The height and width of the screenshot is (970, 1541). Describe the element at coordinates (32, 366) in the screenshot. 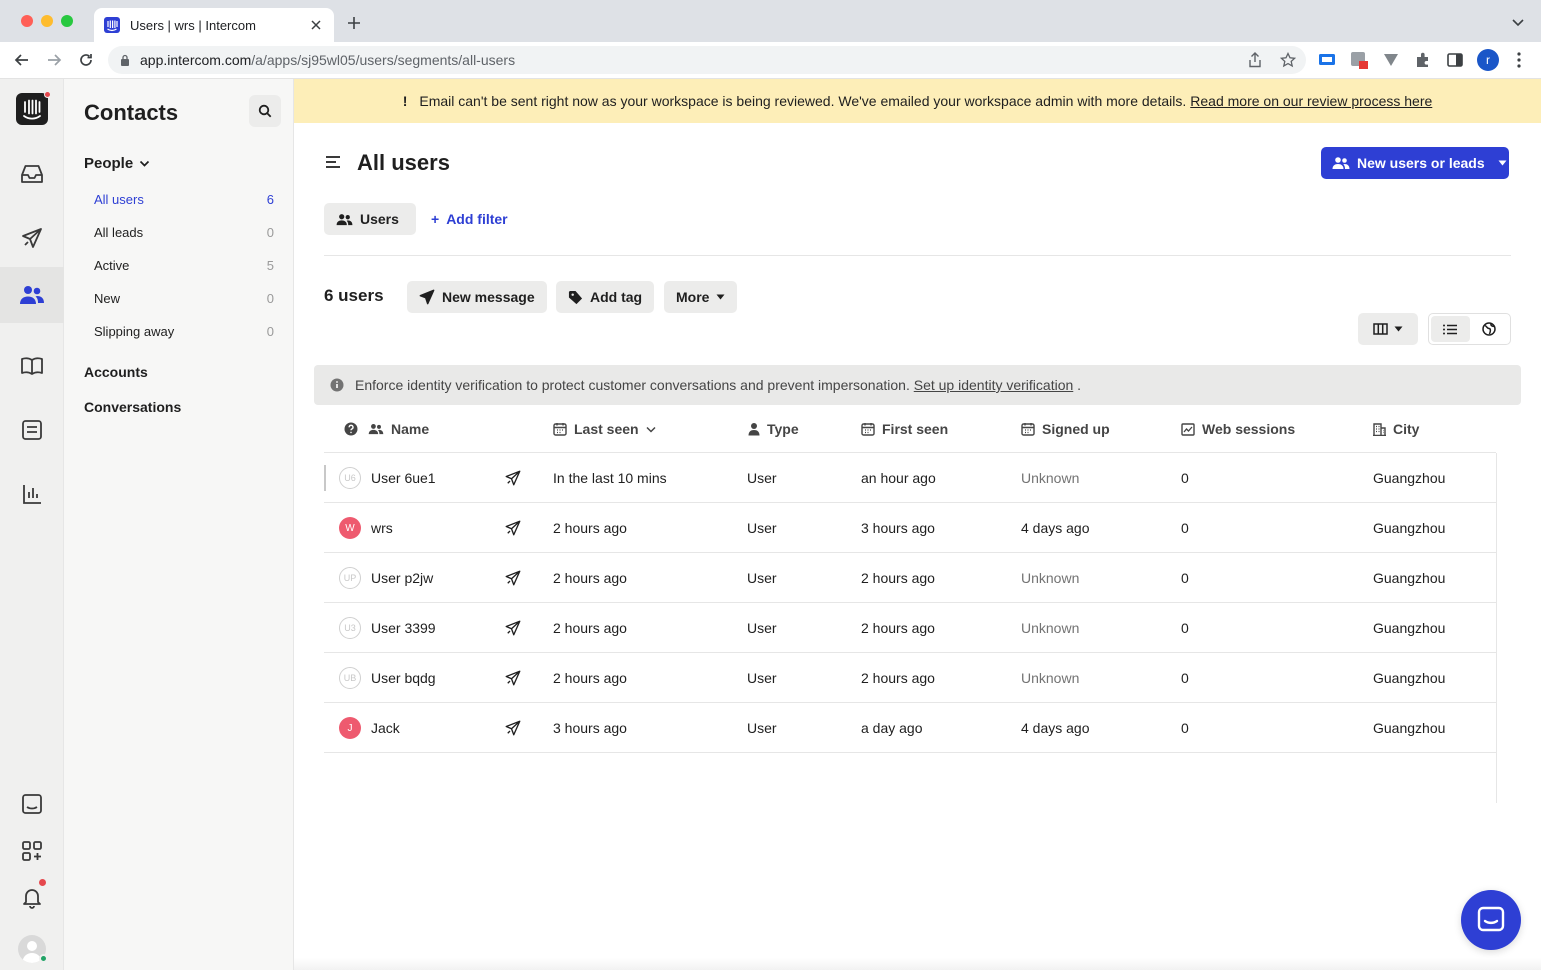

I see `articles-icon` at that location.